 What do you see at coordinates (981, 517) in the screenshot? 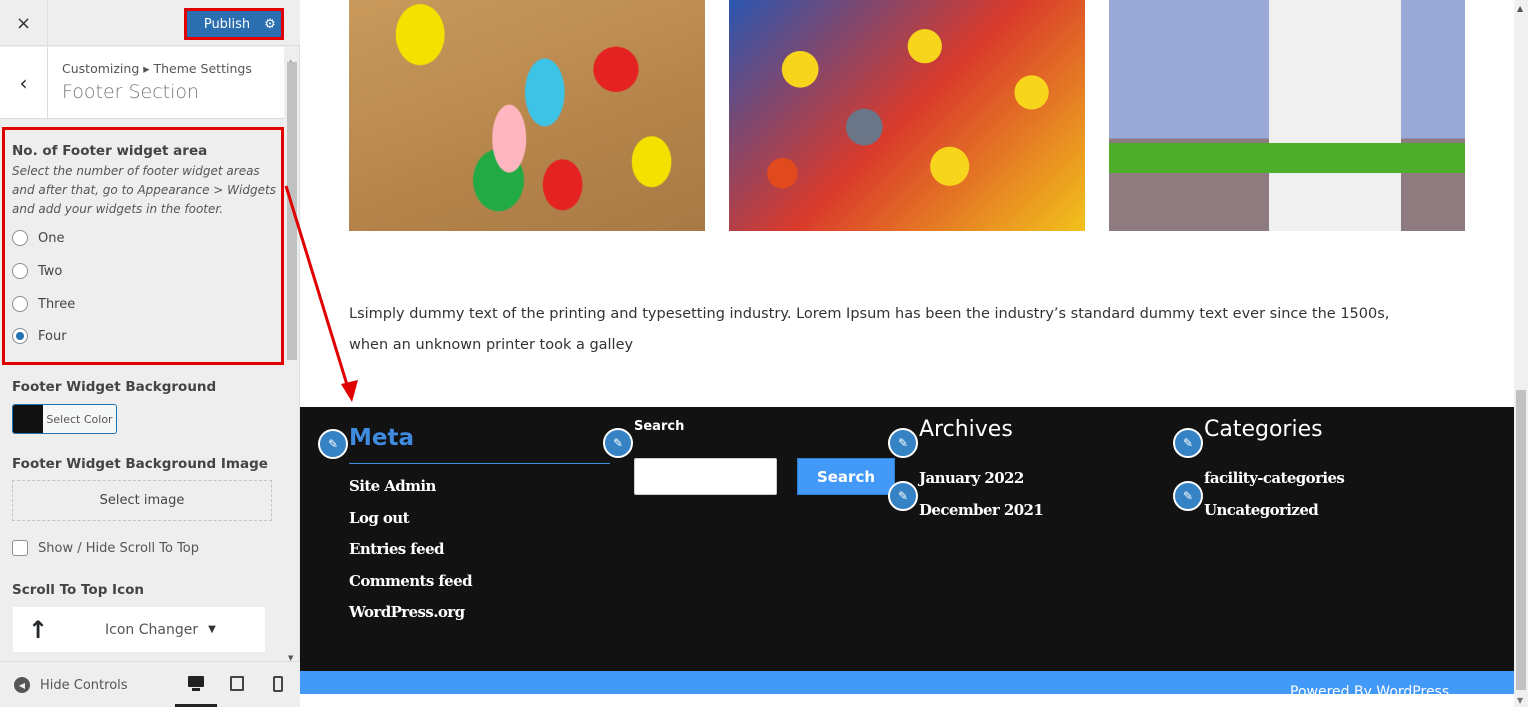
I see `footer-link: December 2021` at bounding box center [981, 517].